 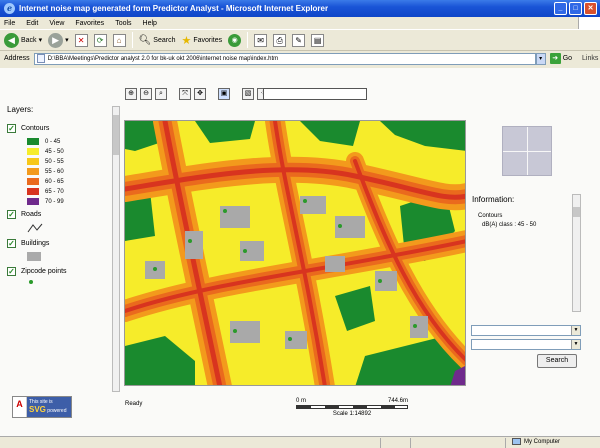 I want to click on back-button: ◀ Back ▾, so click(x=23, y=40).